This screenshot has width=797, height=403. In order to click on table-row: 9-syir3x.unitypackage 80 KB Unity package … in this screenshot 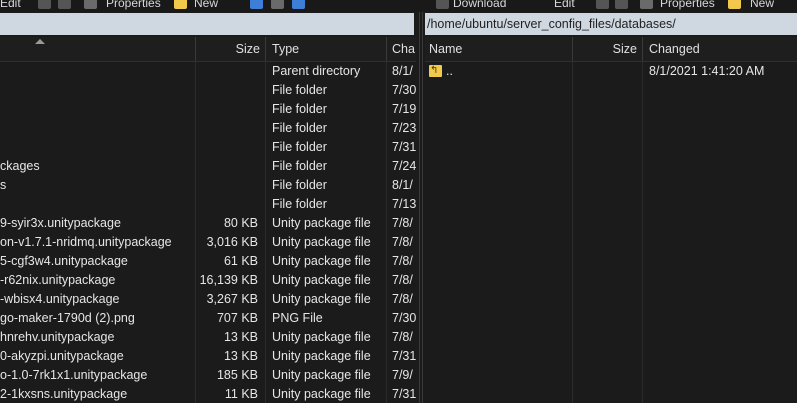, I will do `click(208, 223)`.